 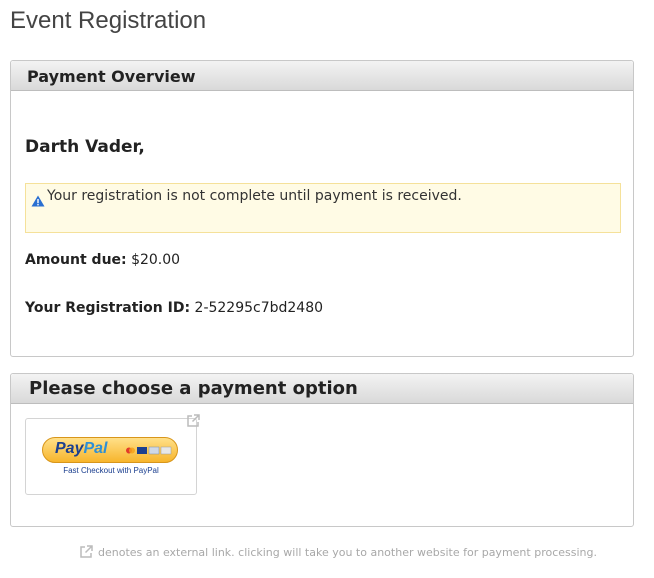 I want to click on amount-due-row: Amount due: $20.00, so click(x=102, y=260).